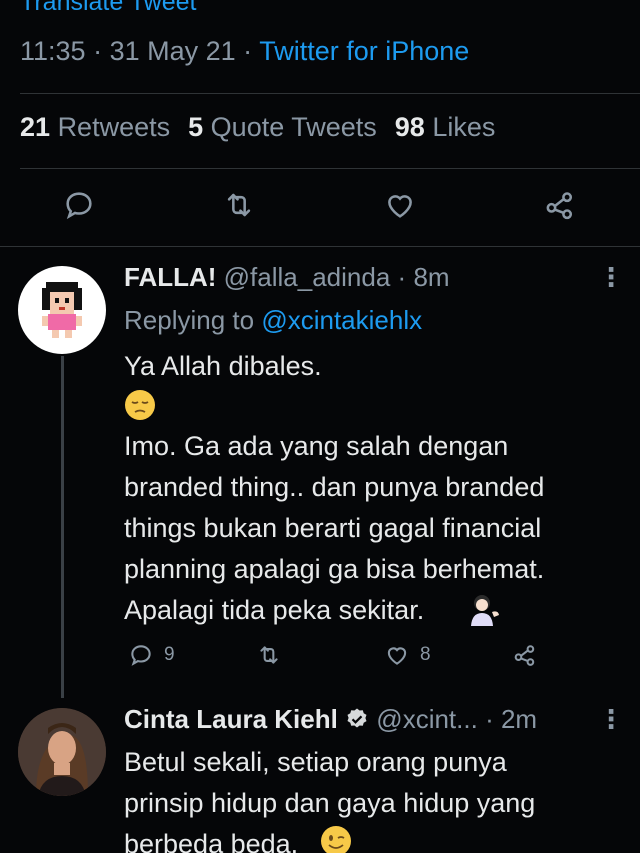 The width and height of the screenshot is (640, 853). Describe the element at coordinates (400, 207) in the screenshot. I see `like-icon` at that location.